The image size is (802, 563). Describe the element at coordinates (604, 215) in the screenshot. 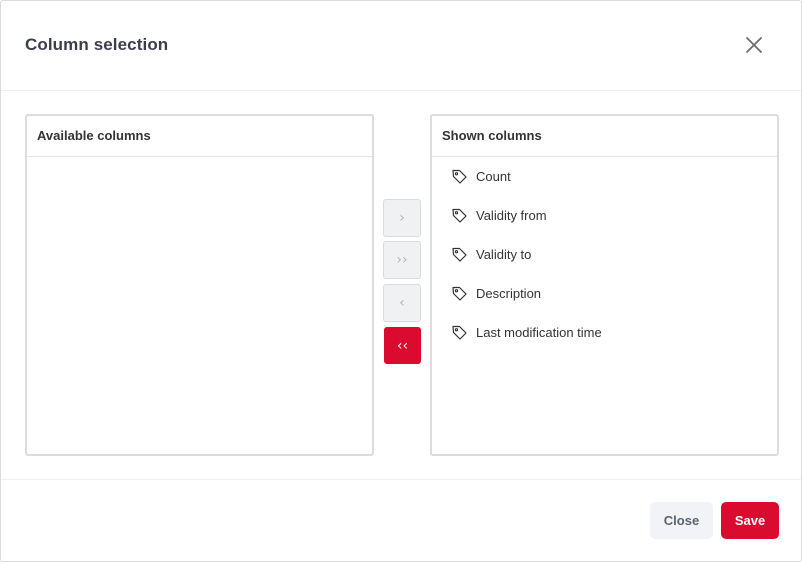

I see `shown-column-item-validity-from: Validity from` at that location.